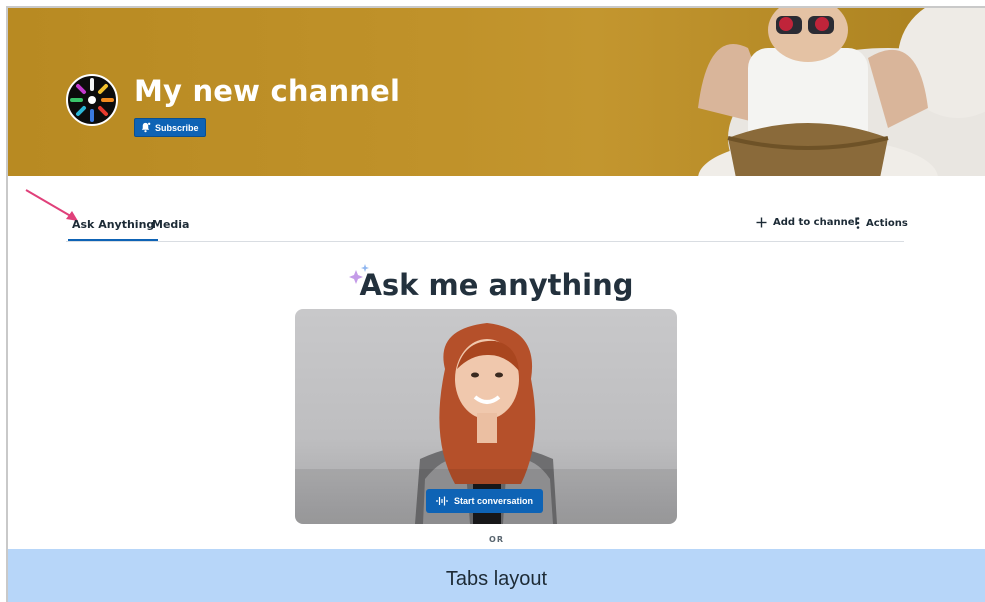 Image resolution: width=985 pixels, height=602 pixels. I want to click on actions-label: Actions, so click(887, 223).